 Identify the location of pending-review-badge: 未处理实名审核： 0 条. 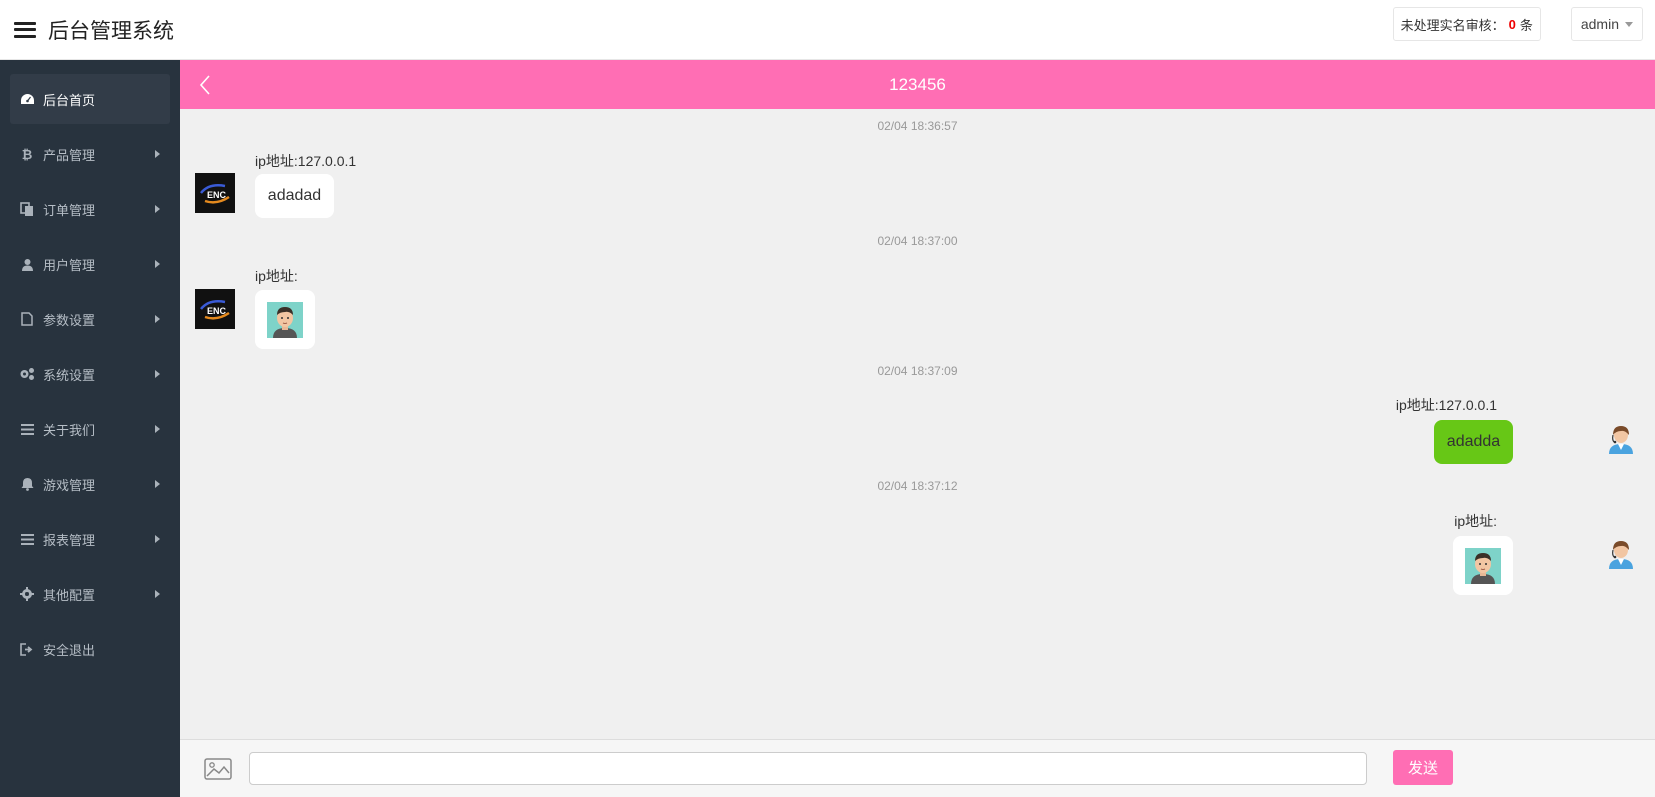
(1466, 24).